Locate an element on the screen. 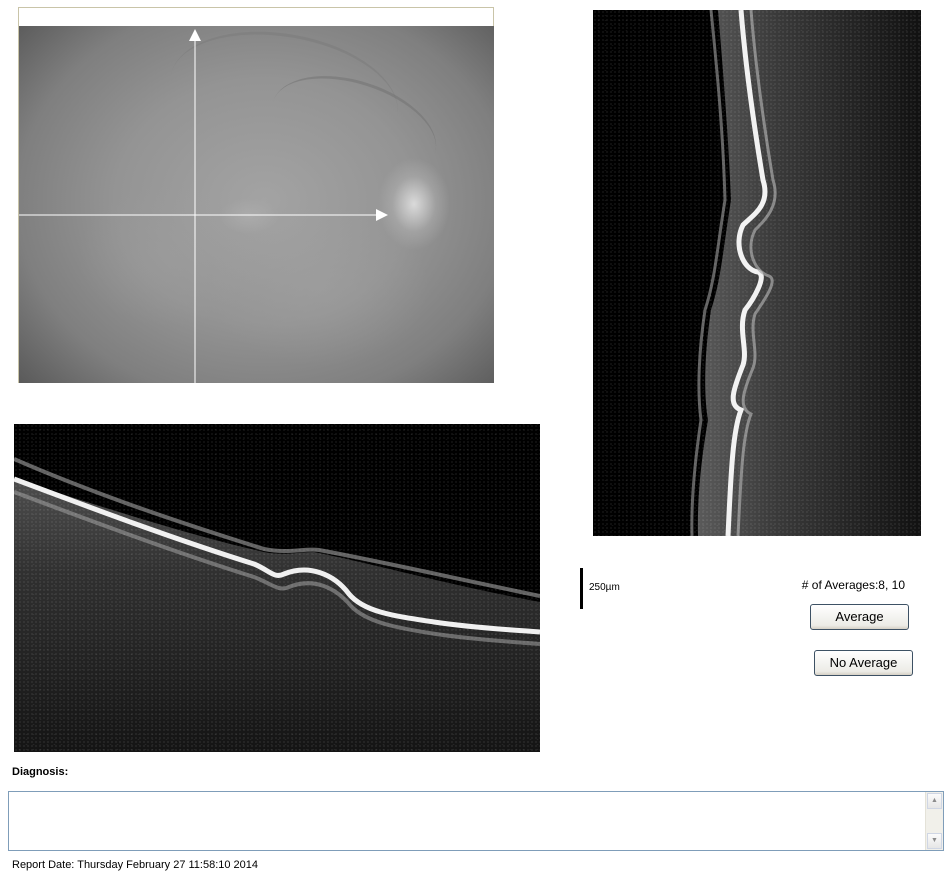  scale-bar-label: 250µm is located at coordinates (604, 587).